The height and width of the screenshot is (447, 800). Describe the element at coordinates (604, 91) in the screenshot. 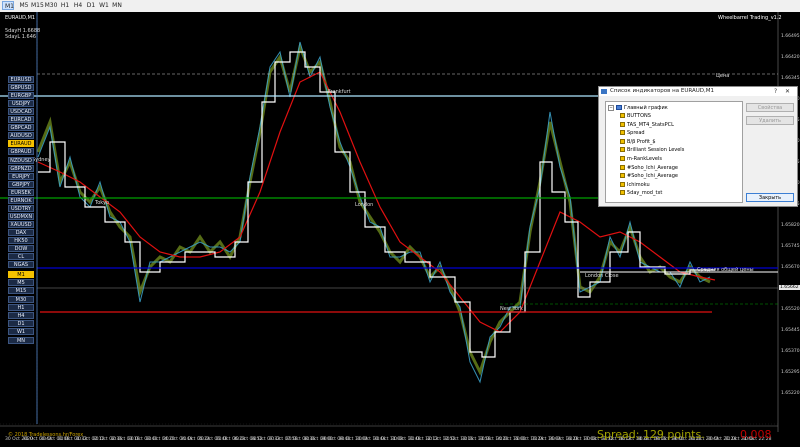

I see `dialog-app-icon` at that location.